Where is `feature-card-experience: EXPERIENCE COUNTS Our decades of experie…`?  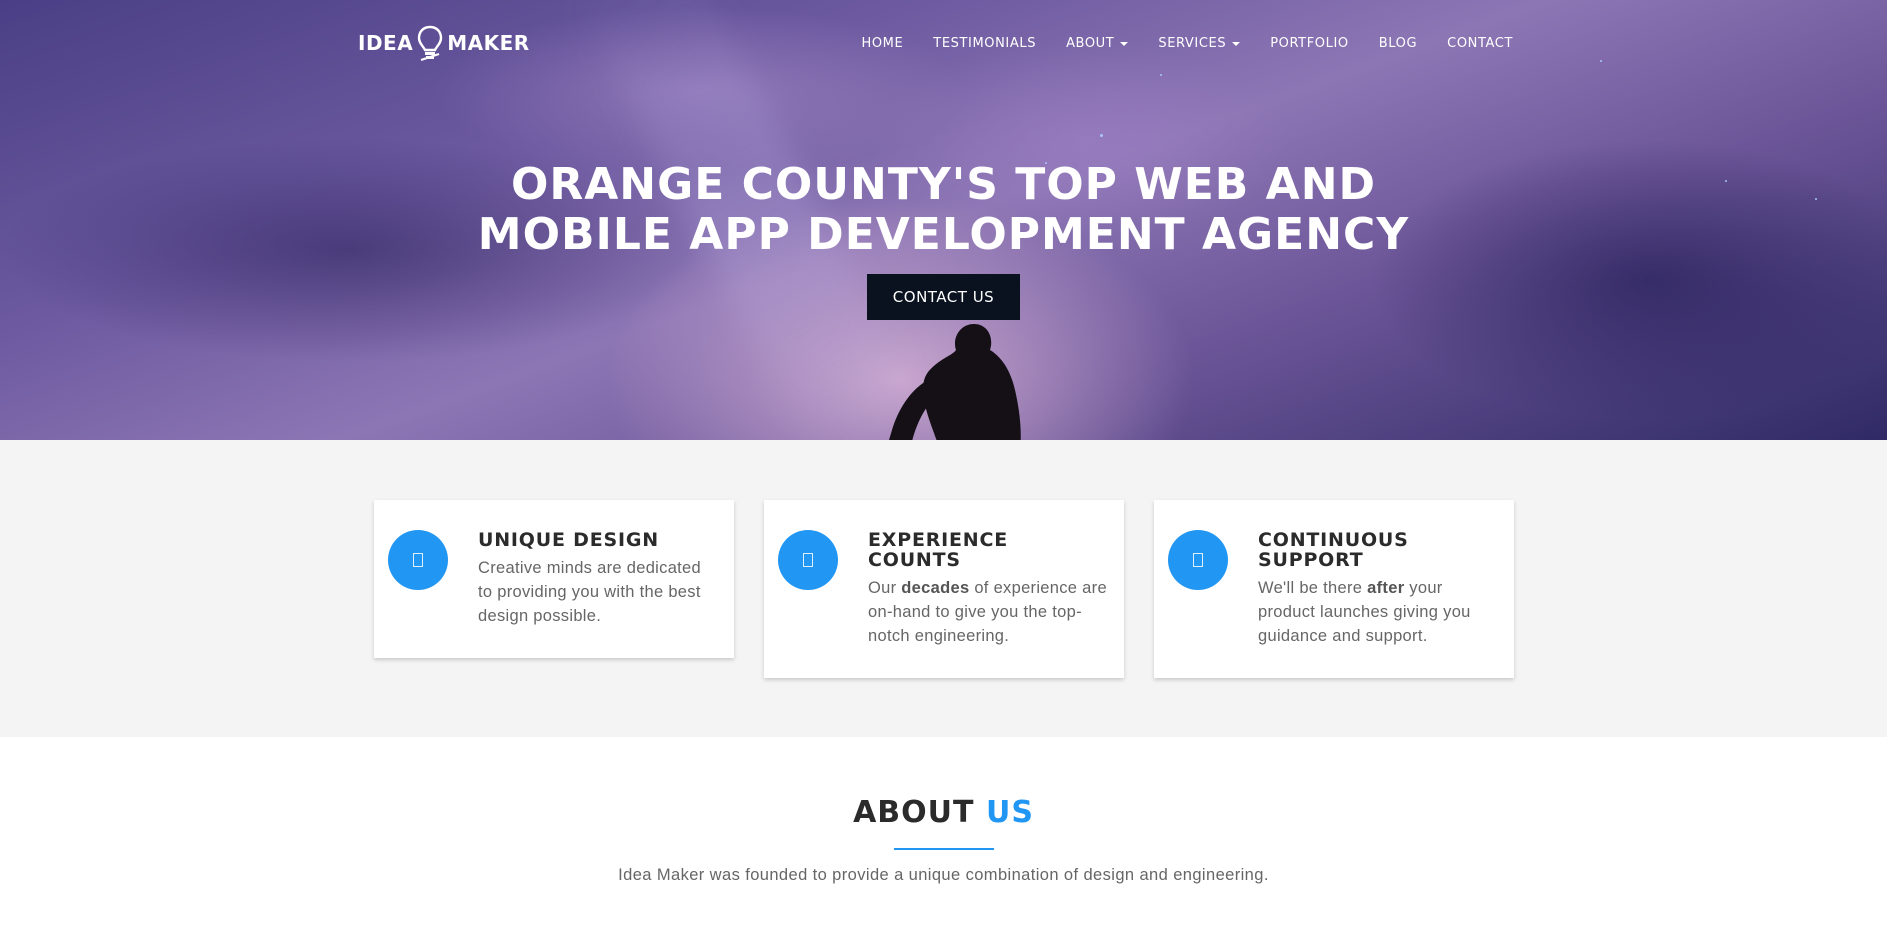 feature-card-experience: EXPERIENCE COUNTS Our decades of experie… is located at coordinates (944, 589).